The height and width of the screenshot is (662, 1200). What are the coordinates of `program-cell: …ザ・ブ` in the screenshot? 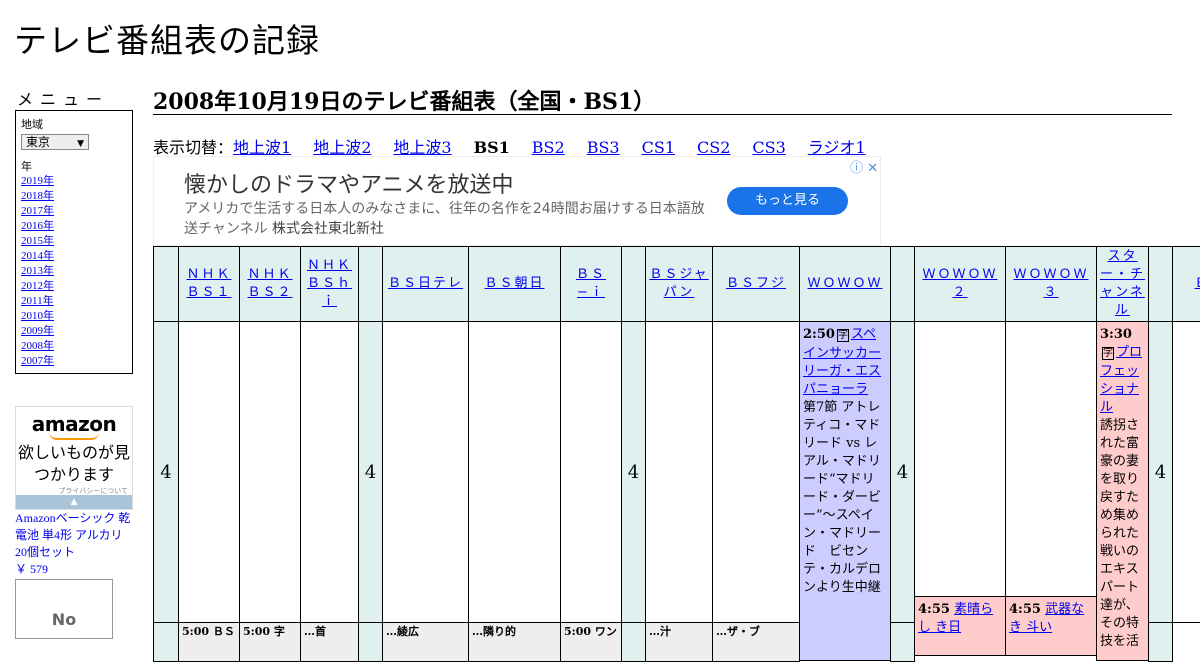 It's located at (756, 642).